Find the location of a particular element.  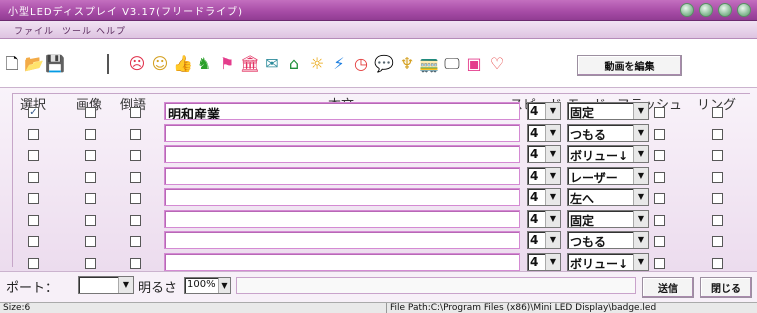

sun-icon: ☼ is located at coordinates (317, 64).